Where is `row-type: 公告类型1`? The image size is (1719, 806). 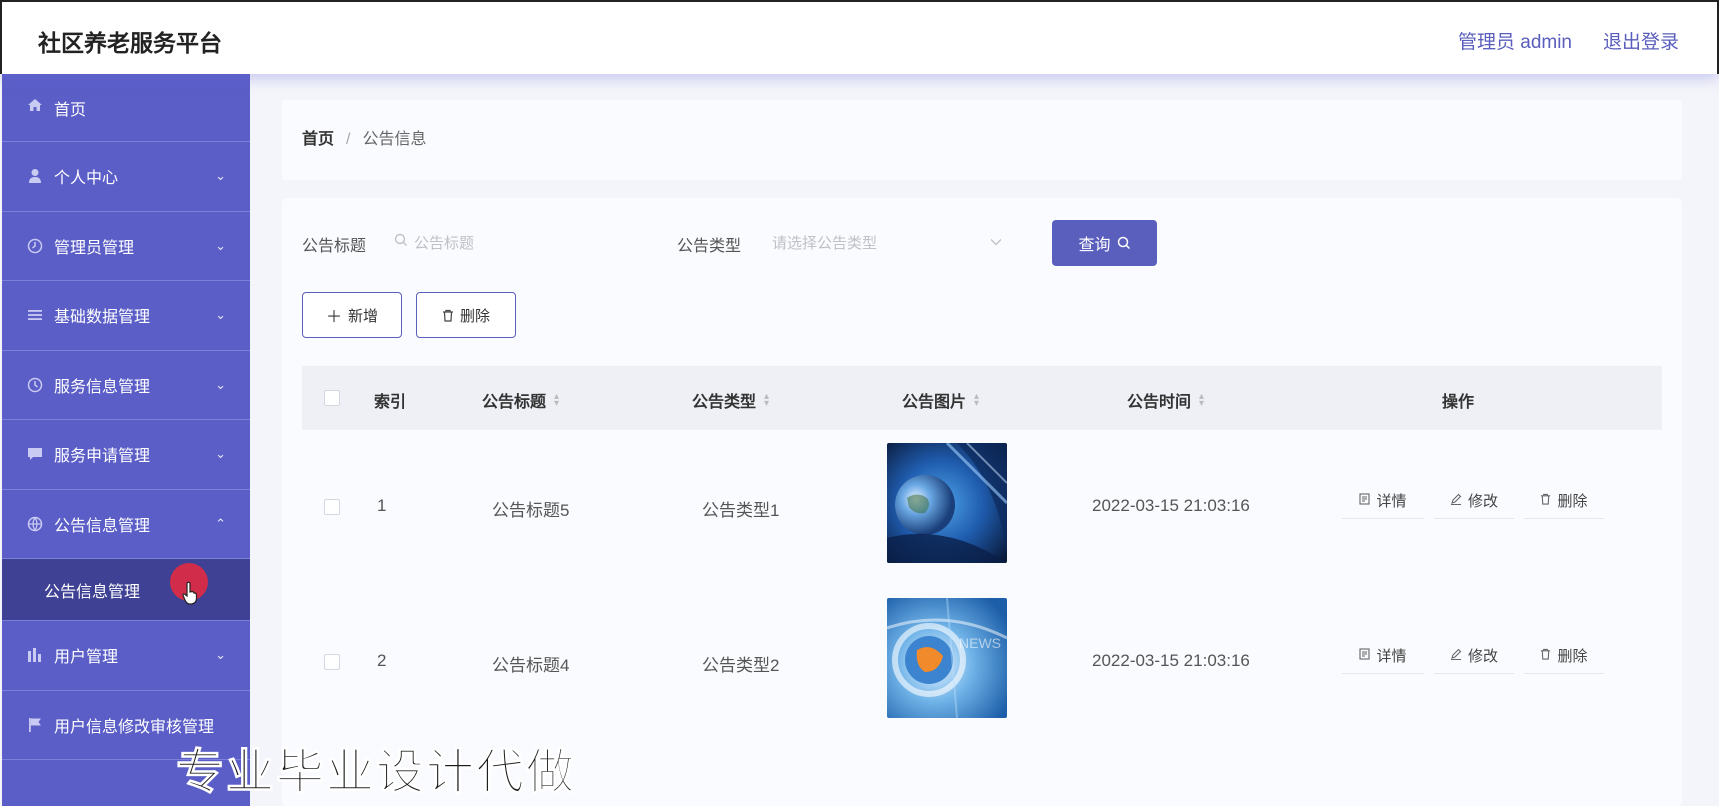 row-type: 公告类型1 is located at coordinates (741, 510).